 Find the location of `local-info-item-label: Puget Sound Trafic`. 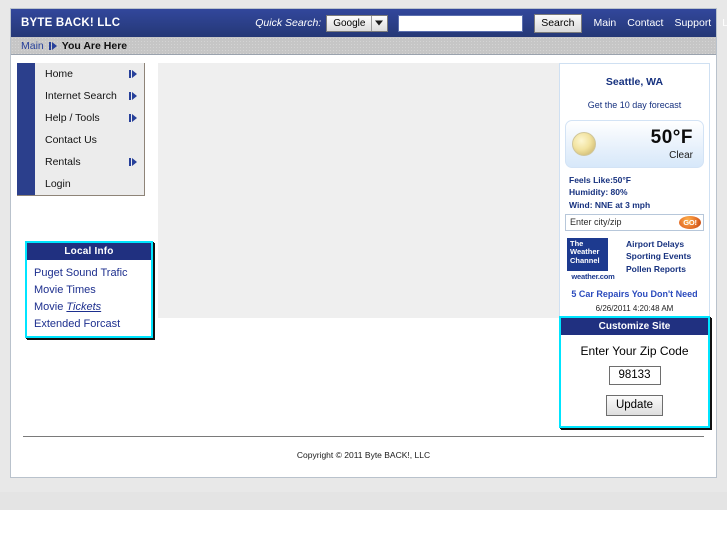

local-info-item-label: Puget Sound Trafic is located at coordinates (81, 272).